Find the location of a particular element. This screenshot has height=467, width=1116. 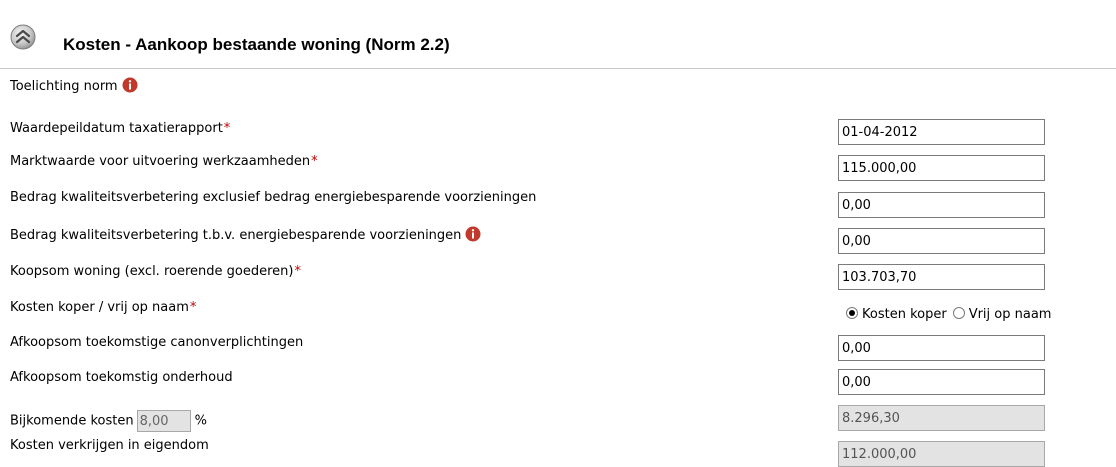

kosten-koper-radio is located at coordinates (852, 313).